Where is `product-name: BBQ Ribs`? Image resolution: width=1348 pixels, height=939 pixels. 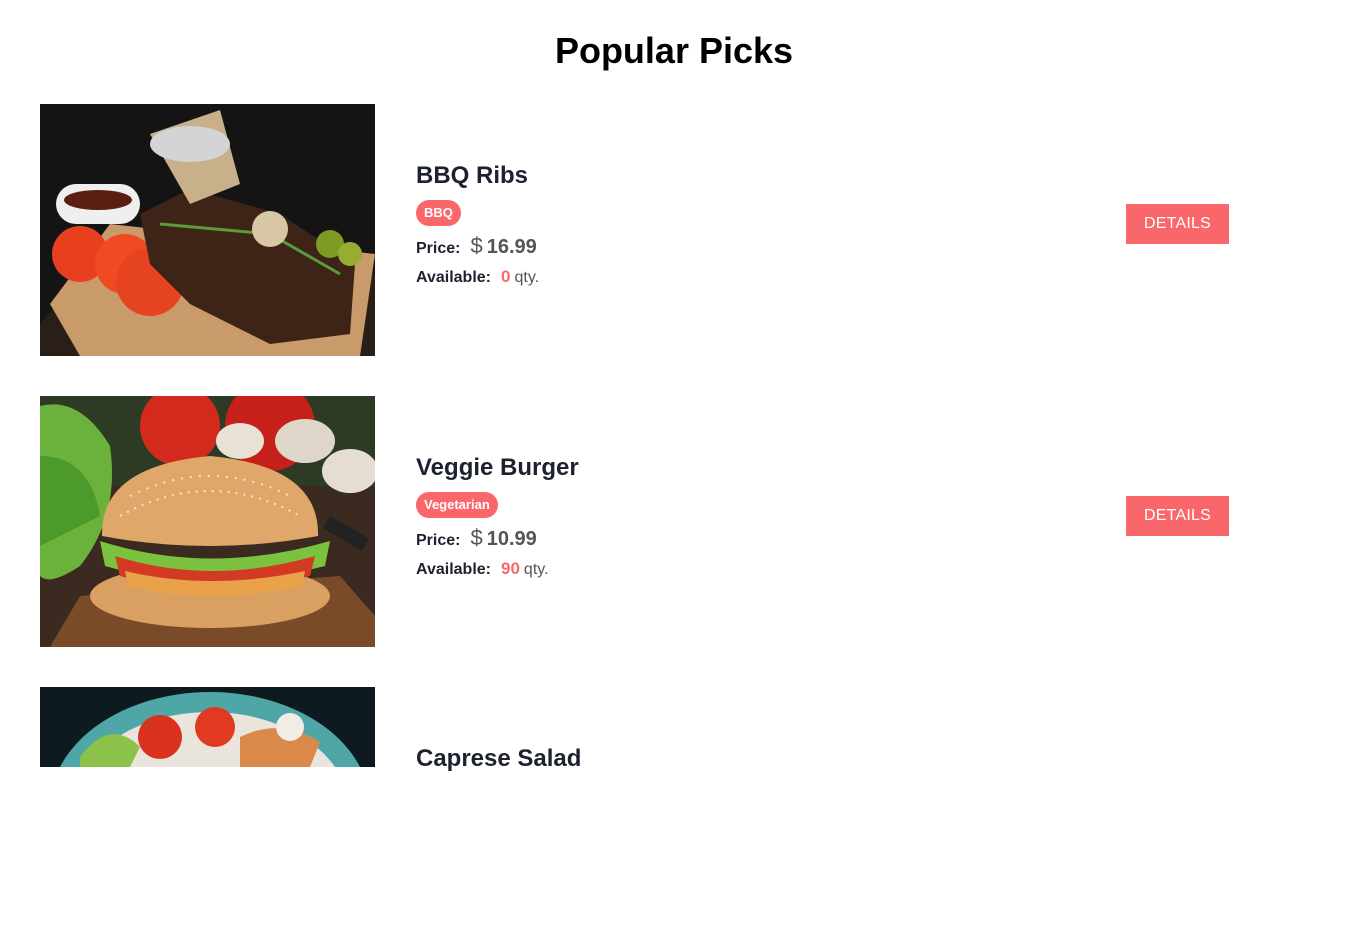
product-name: BBQ Ribs is located at coordinates (472, 175).